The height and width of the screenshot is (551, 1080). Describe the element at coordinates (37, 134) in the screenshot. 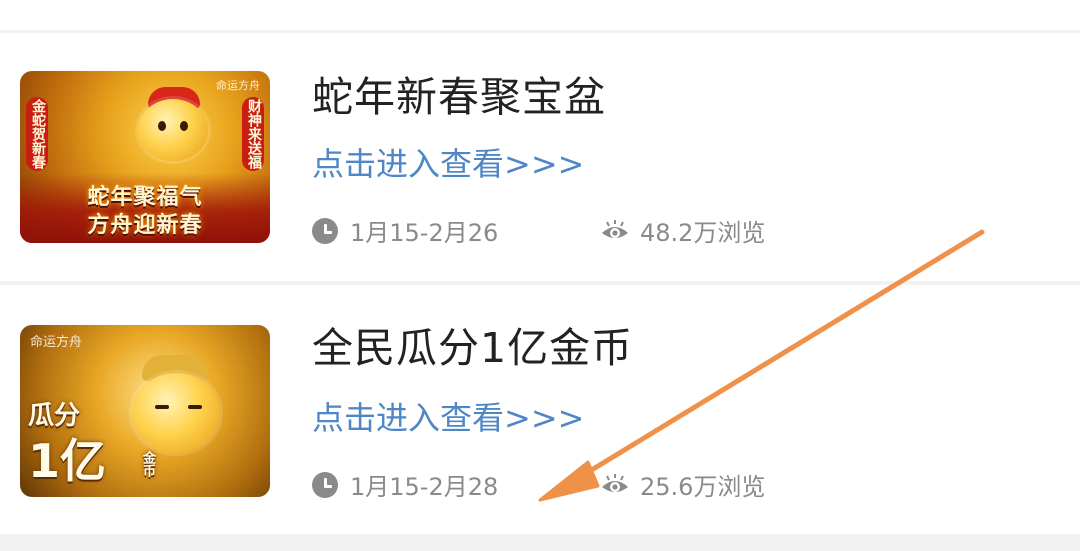

I see `thumbnail-side-text-left: 金蛇贺新春` at that location.